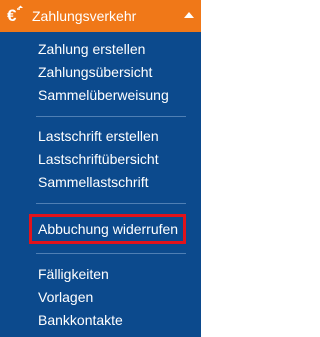 The image size is (320, 337). Describe the element at coordinates (95, 72) in the screenshot. I see `menu-item-zahlungsuebersicht: Zahlungsübersicht` at that location.